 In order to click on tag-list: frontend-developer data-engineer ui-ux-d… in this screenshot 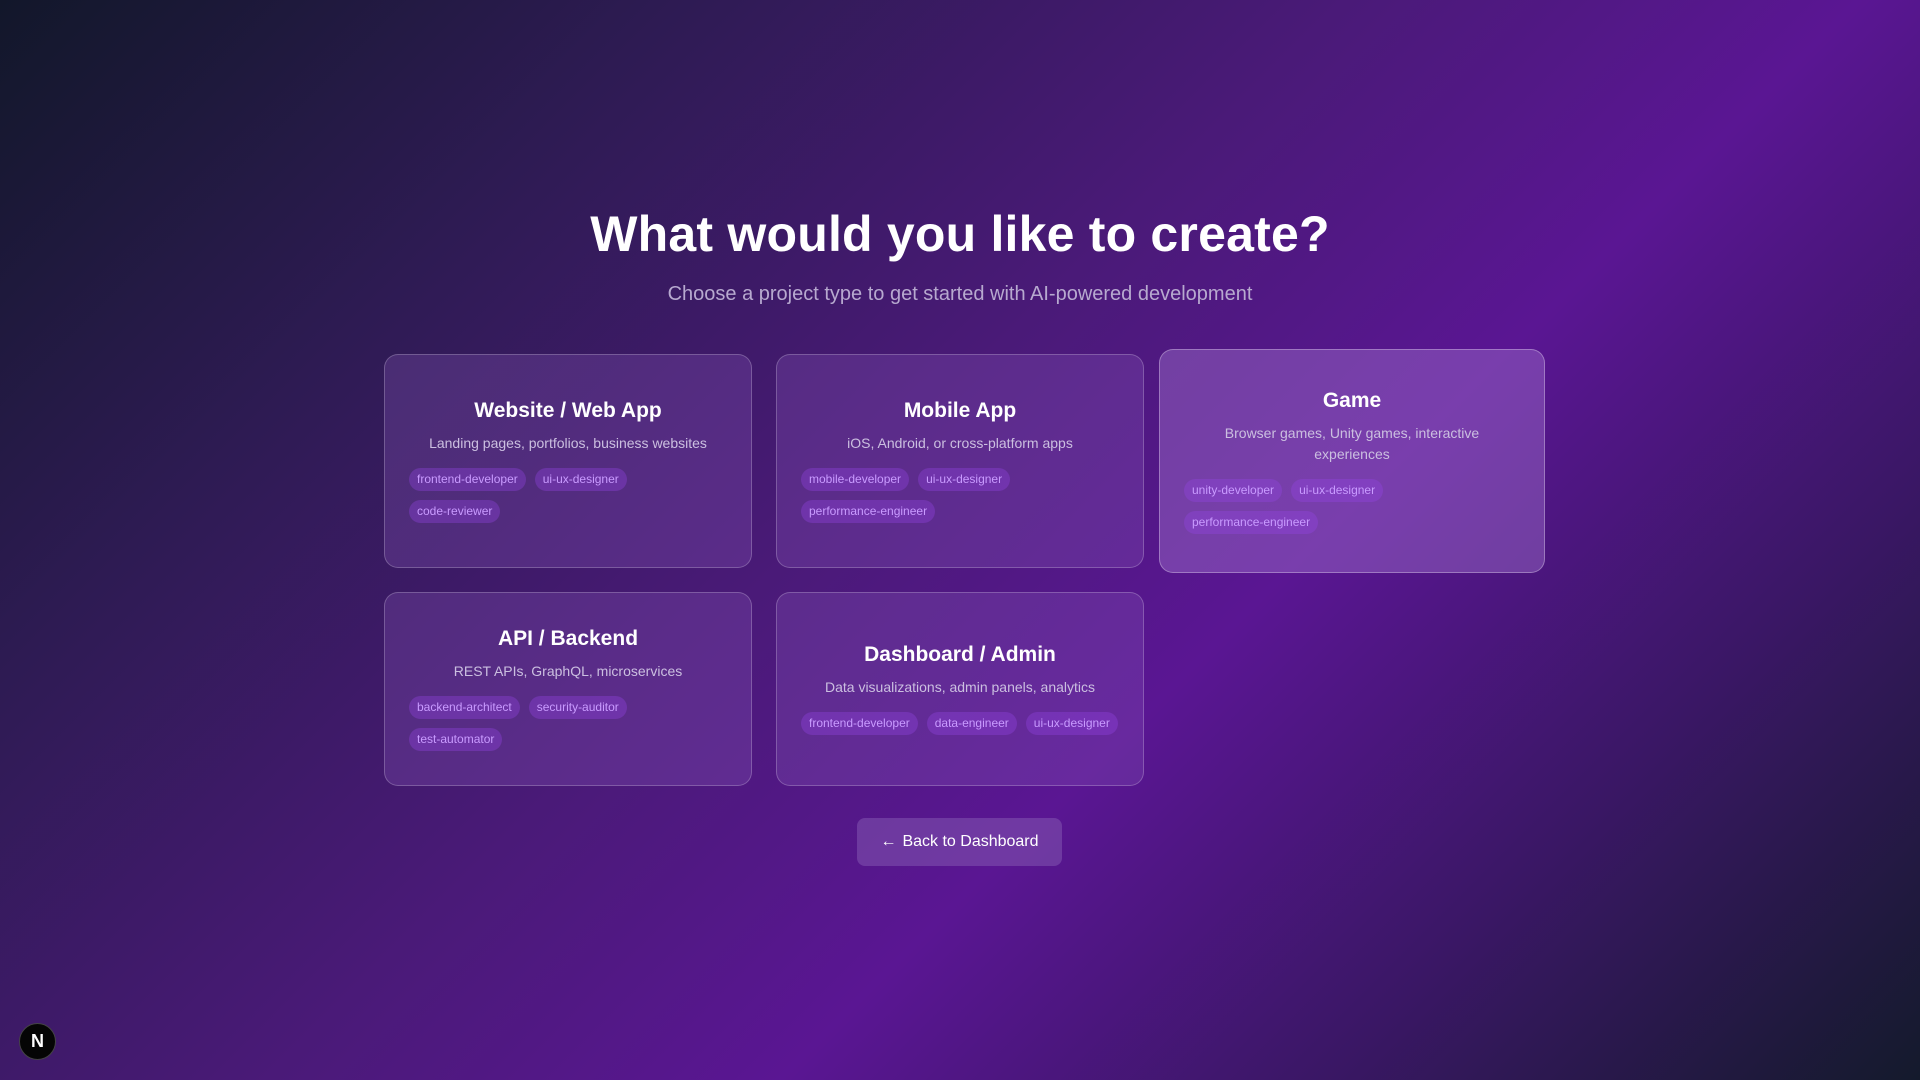, I will do `click(960, 723)`.